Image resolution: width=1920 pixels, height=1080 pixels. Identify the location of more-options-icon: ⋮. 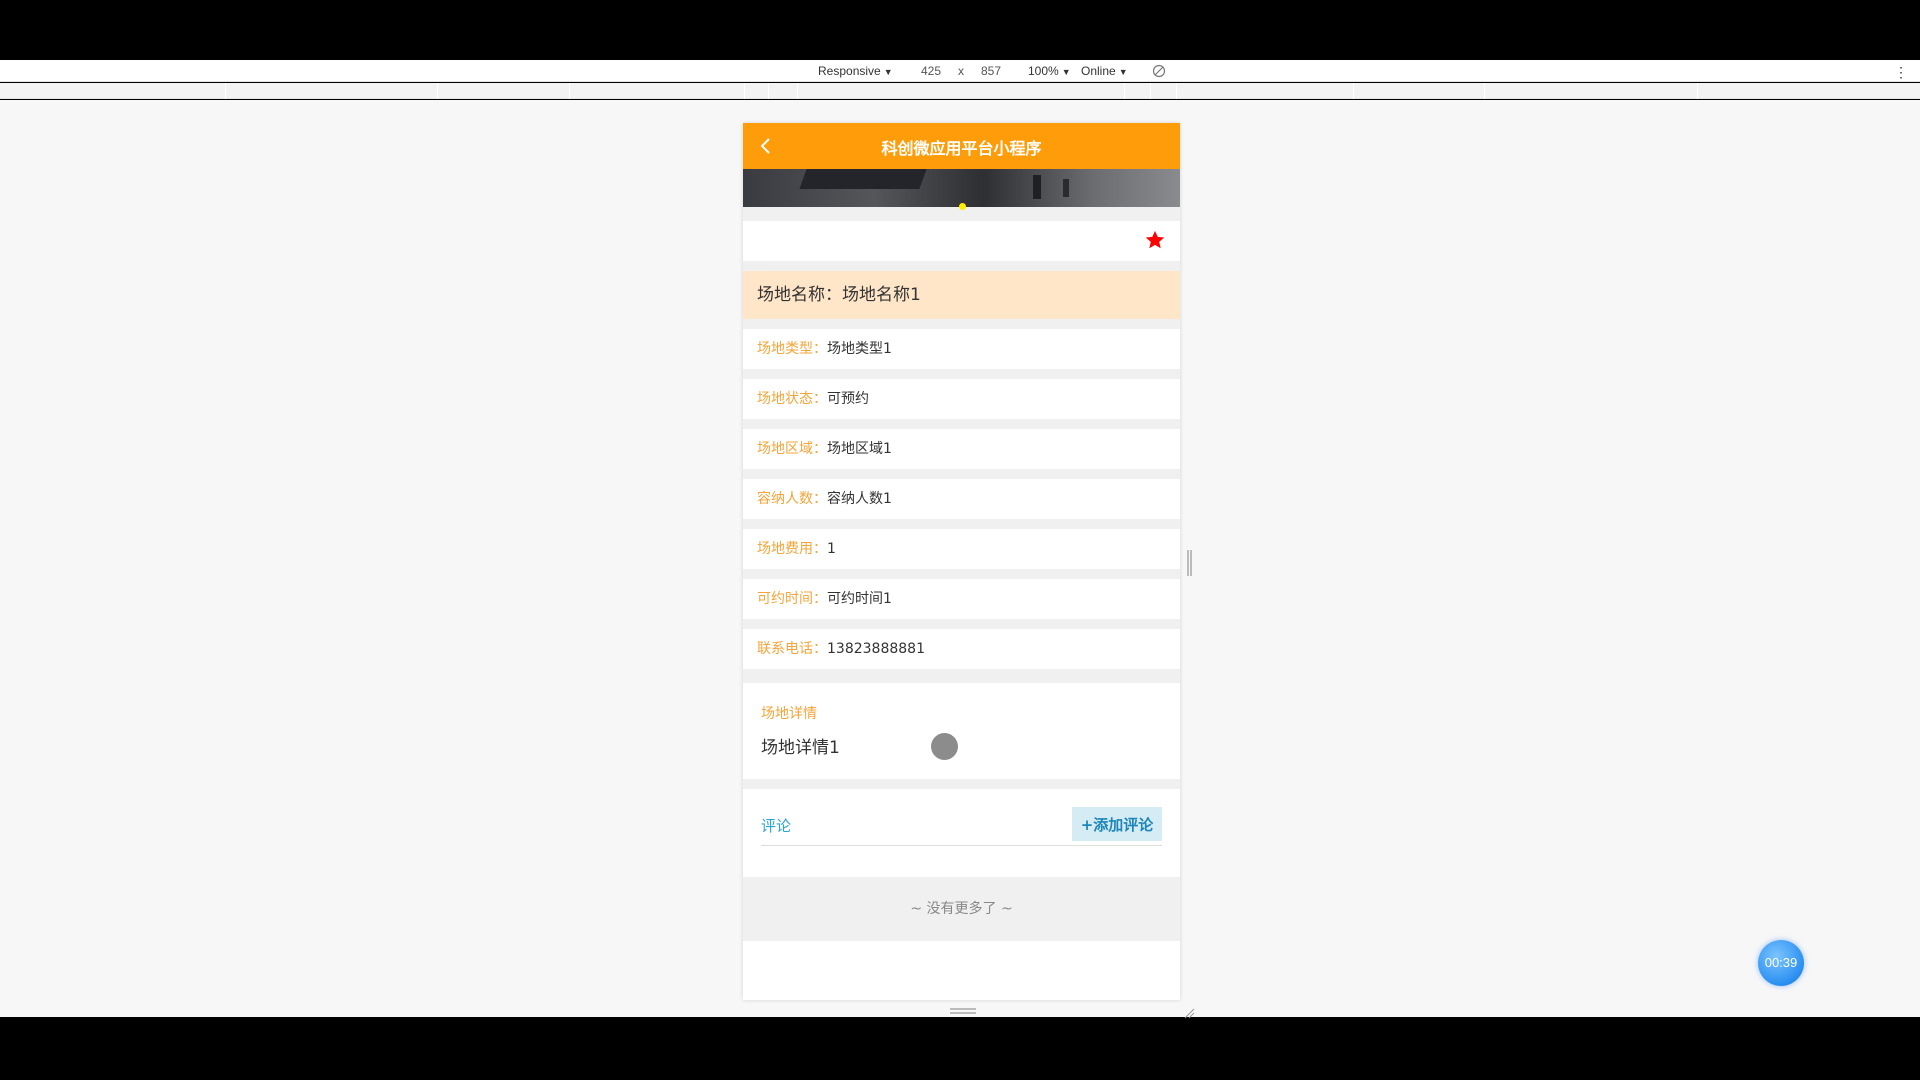
(1901, 72).